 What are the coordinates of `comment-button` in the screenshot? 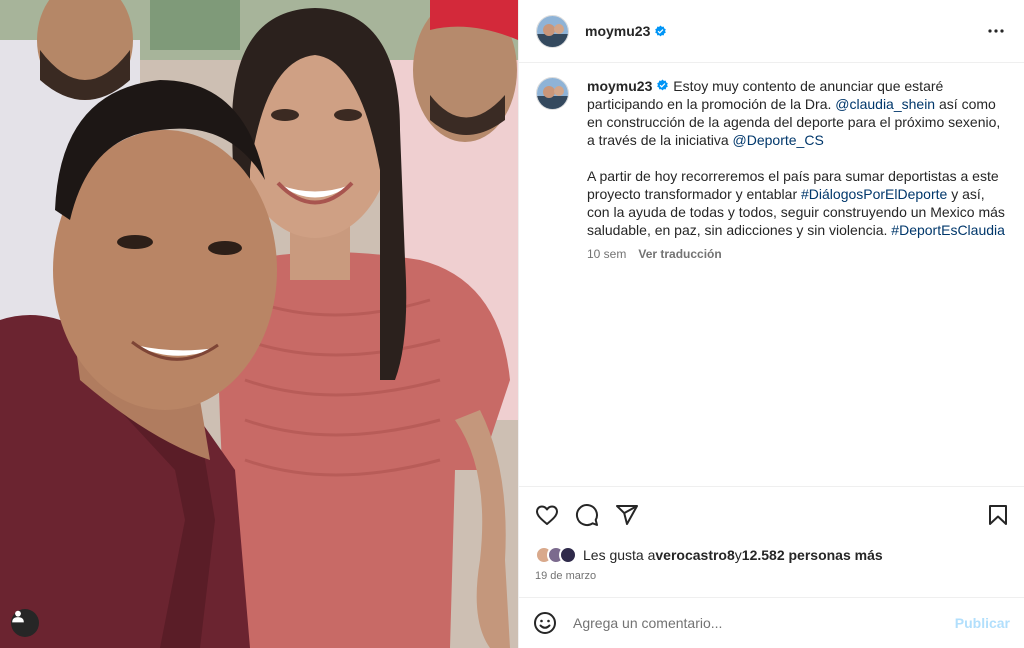 It's located at (587, 515).